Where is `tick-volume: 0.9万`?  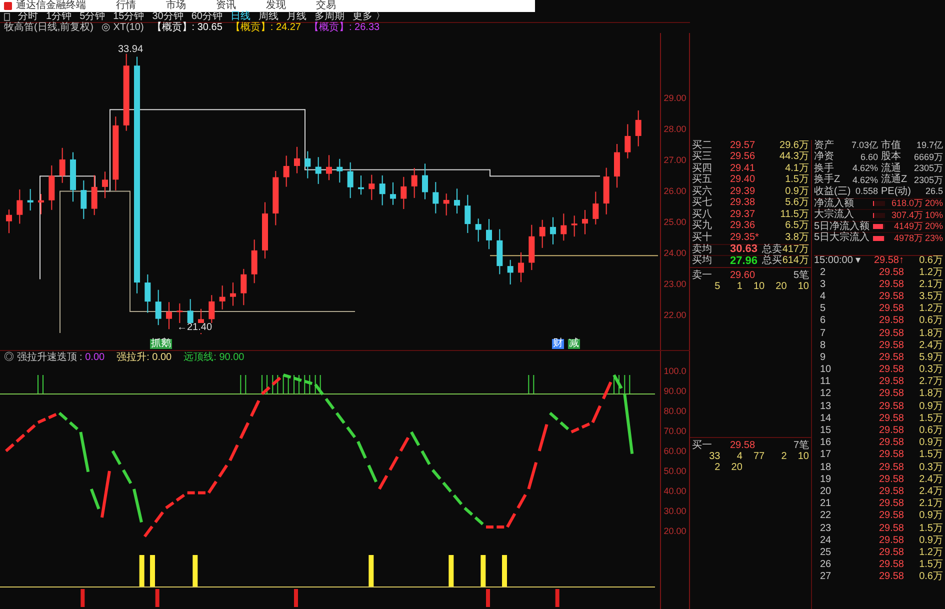 tick-volume: 0.9万 is located at coordinates (930, 516).